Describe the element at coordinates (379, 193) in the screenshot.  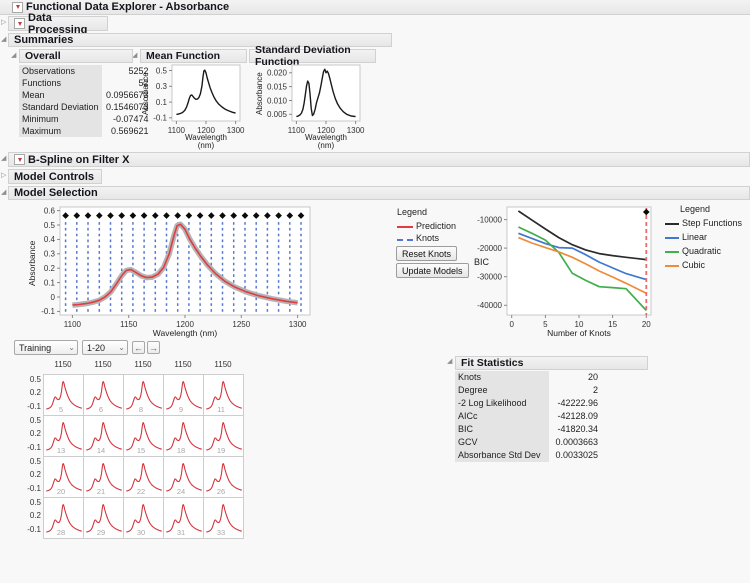
I see `section-model-selection: Model Selection` at that location.